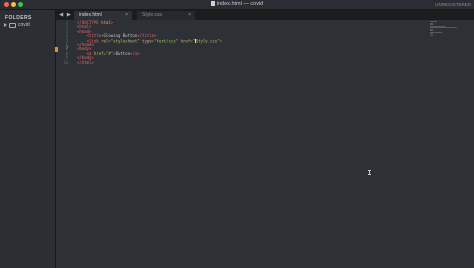 The image size is (474, 268). Describe the element at coordinates (106, 41) in the screenshot. I see `code-token: rel=` at that location.